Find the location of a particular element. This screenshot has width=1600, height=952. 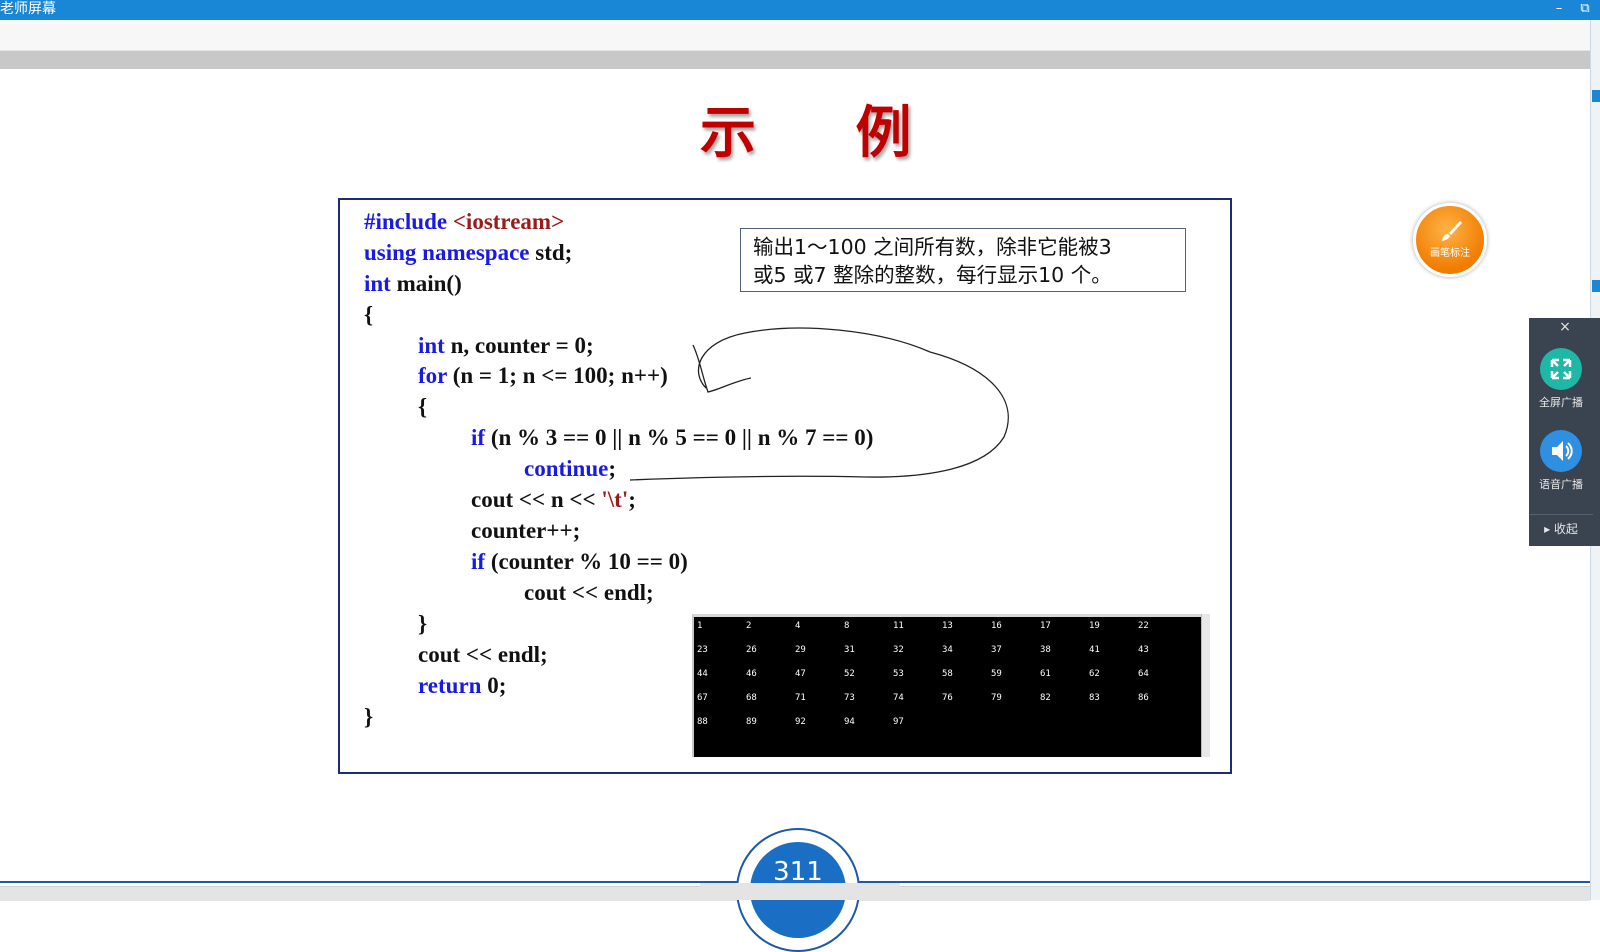

console-value: 97 is located at coordinates (898, 722).